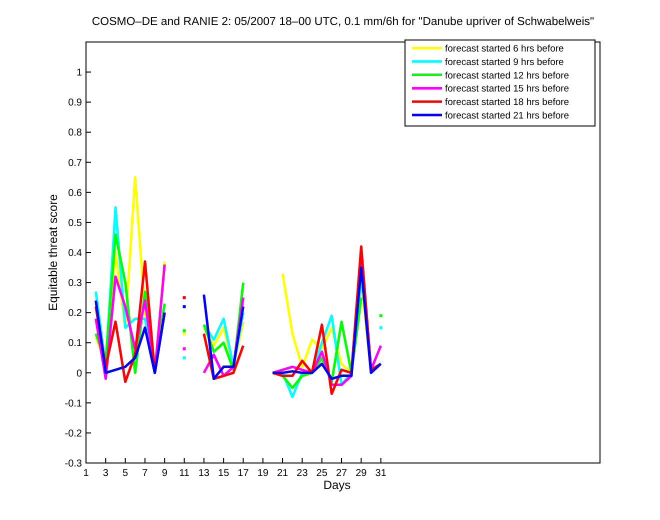  What do you see at coordinates (507, 102) in the screenshot?
I see `legend-label: forecast started 18 hrs before` at bounding box center [507, 102].